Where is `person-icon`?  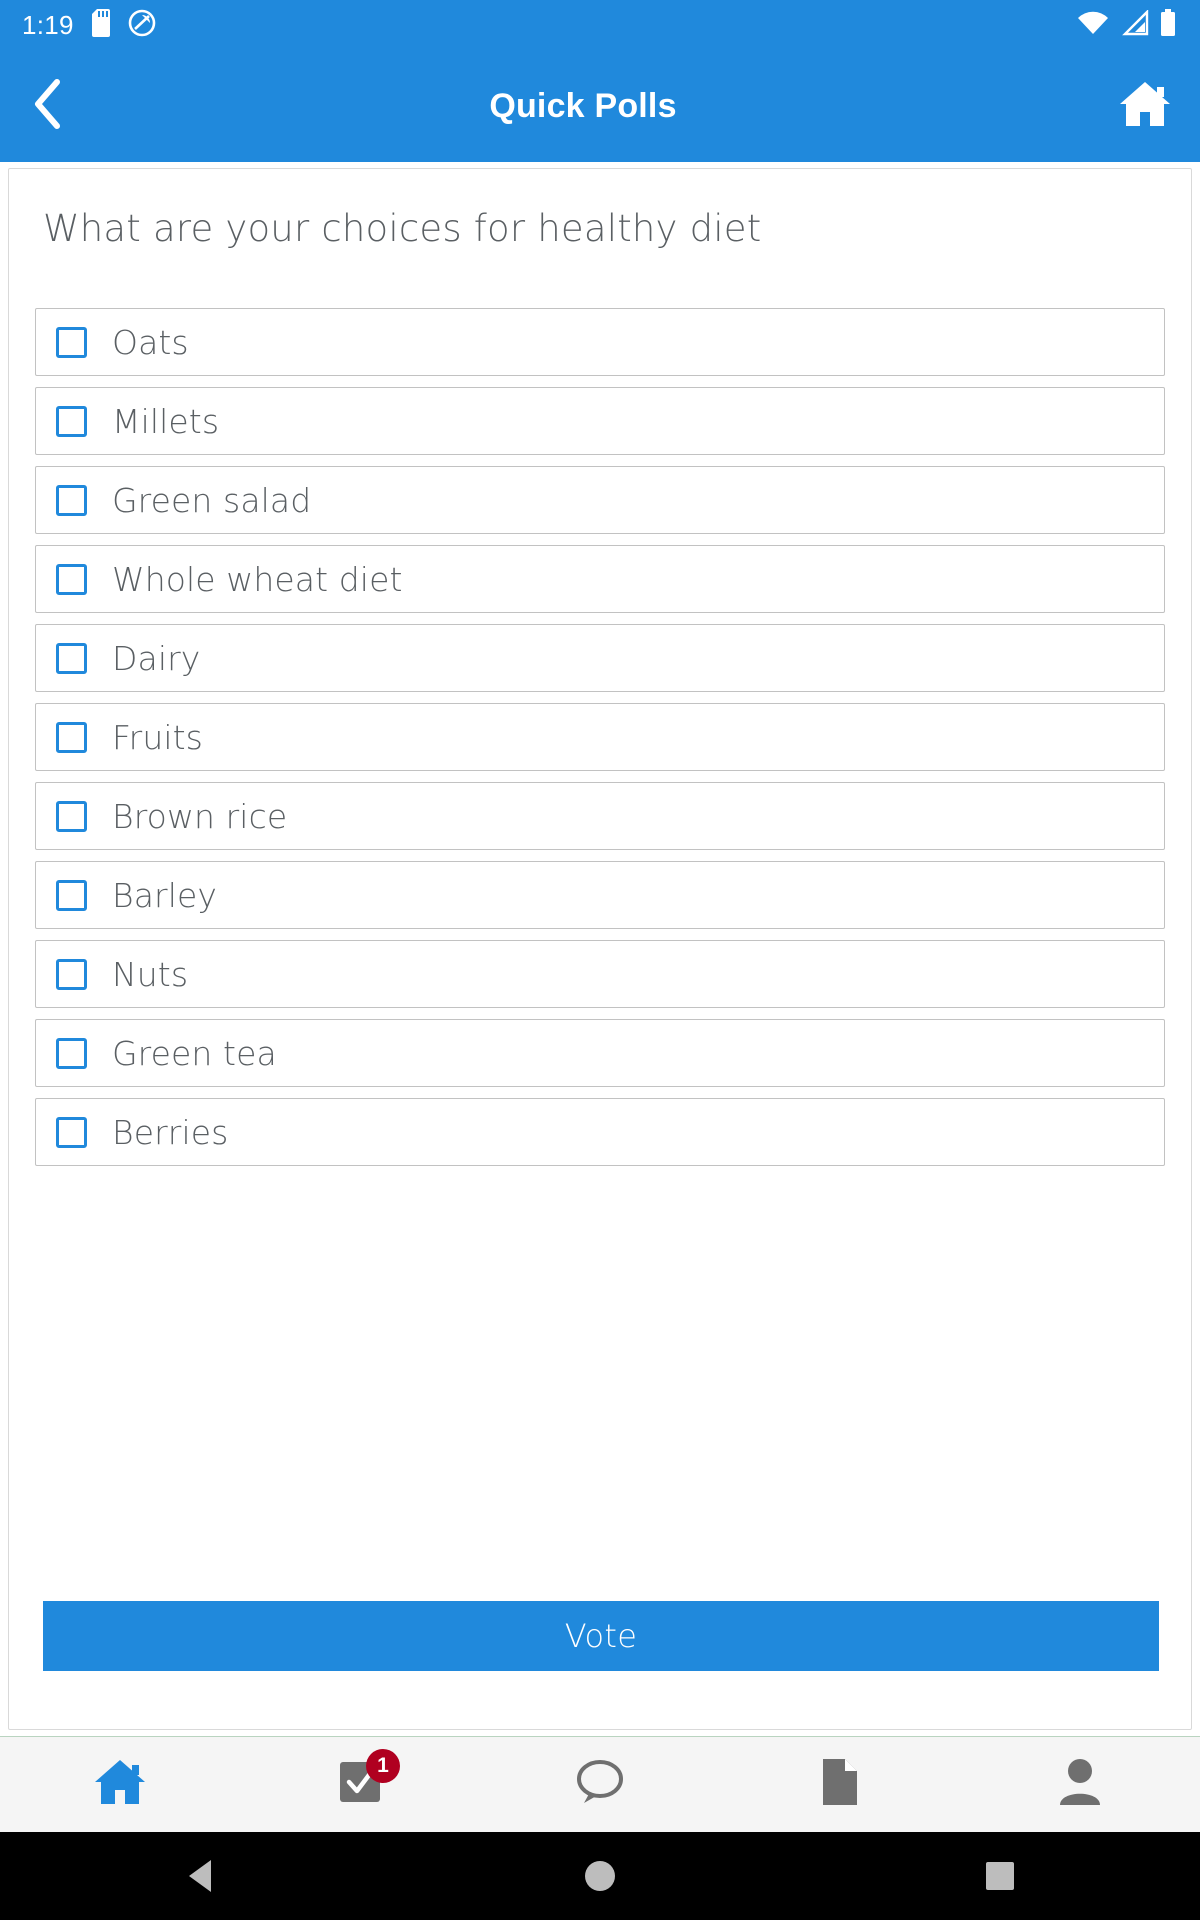
person-icon is located at coordinates (1080, 1784).